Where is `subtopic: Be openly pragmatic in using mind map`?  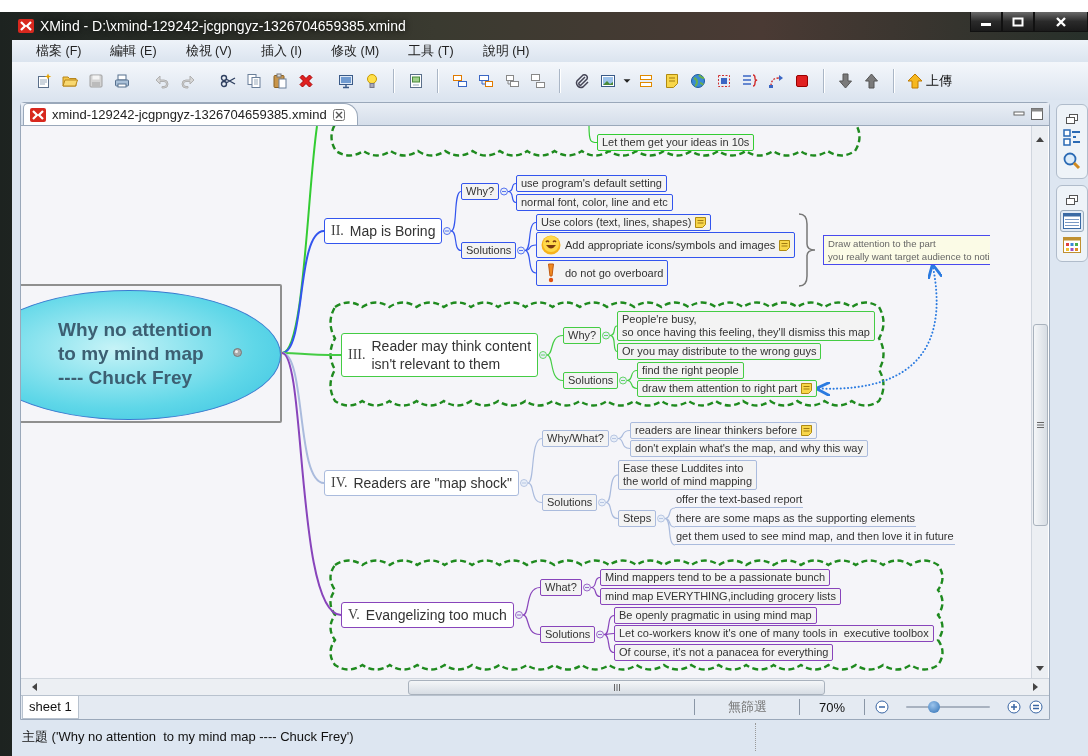 subtopic: Be openly pragmatic in using mind map is located at coordinates (715, 616).